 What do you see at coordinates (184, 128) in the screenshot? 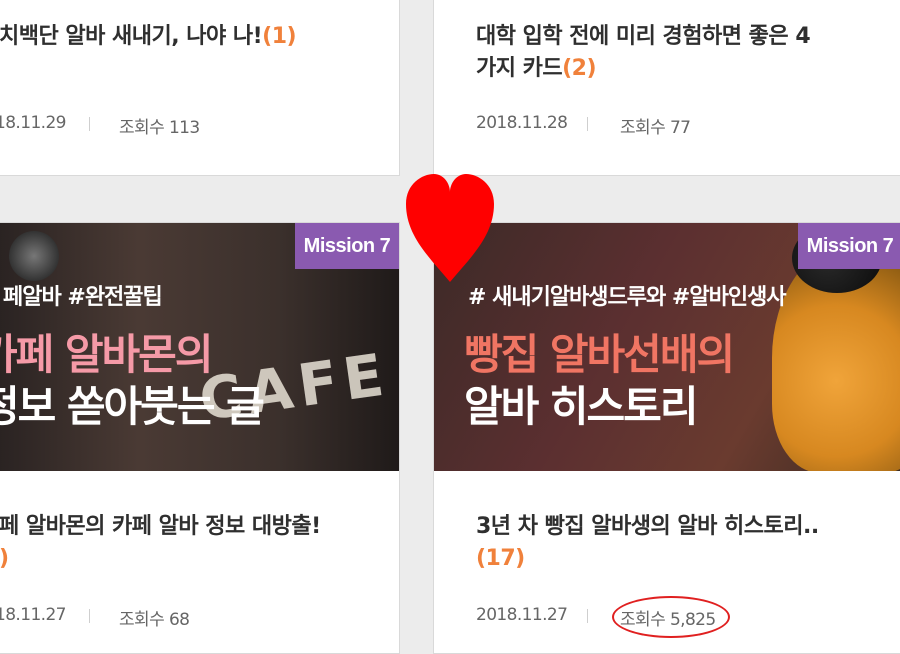
I see `view-value: 113` at bounding box center [184, 128].